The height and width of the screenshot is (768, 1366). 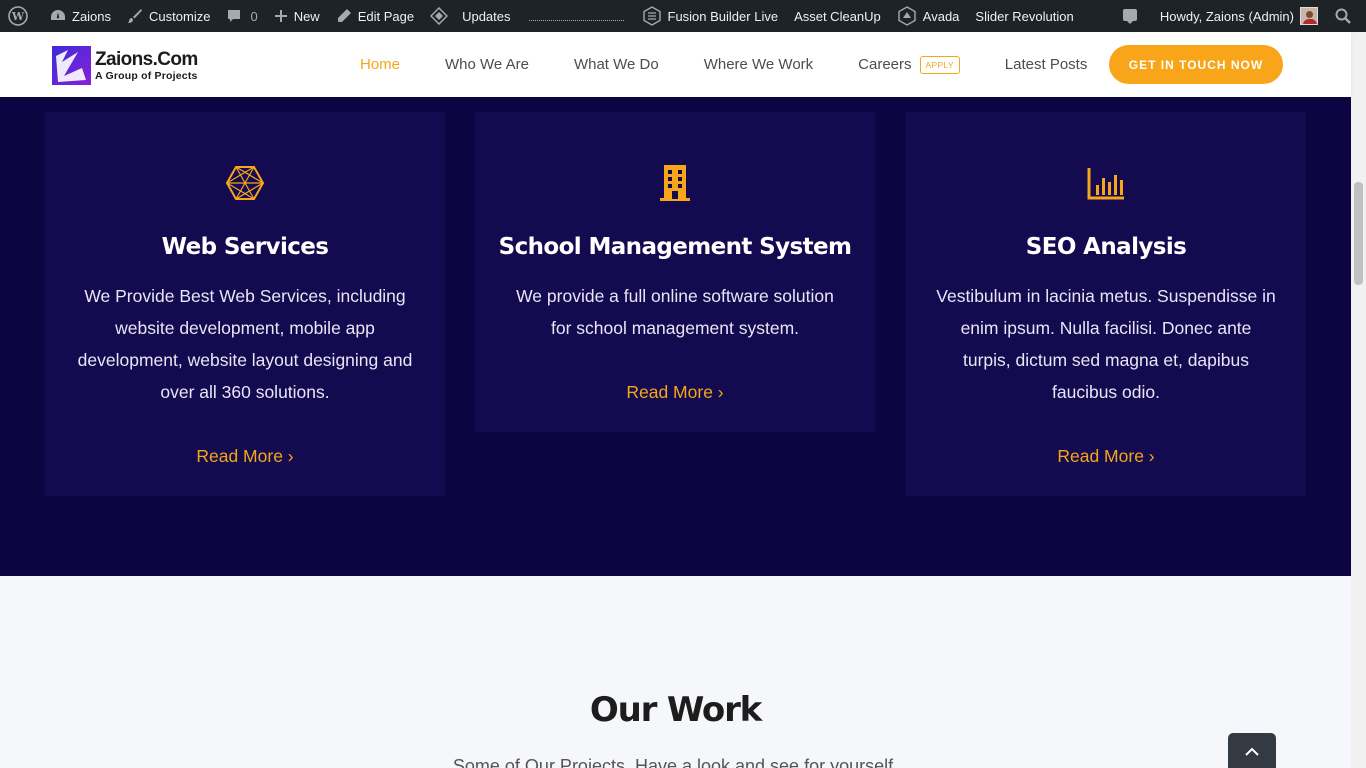 I want to click on new-content-menu: New, so click(x=297, y=16).